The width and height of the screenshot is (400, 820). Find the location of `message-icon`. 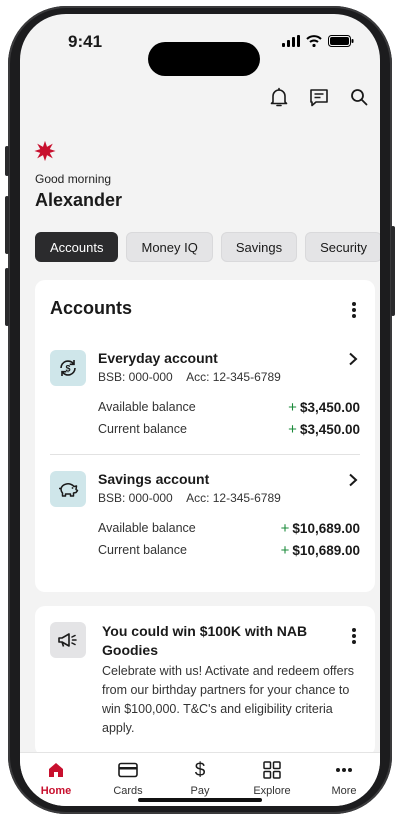

message-icon is located at coordinates (319, 97).